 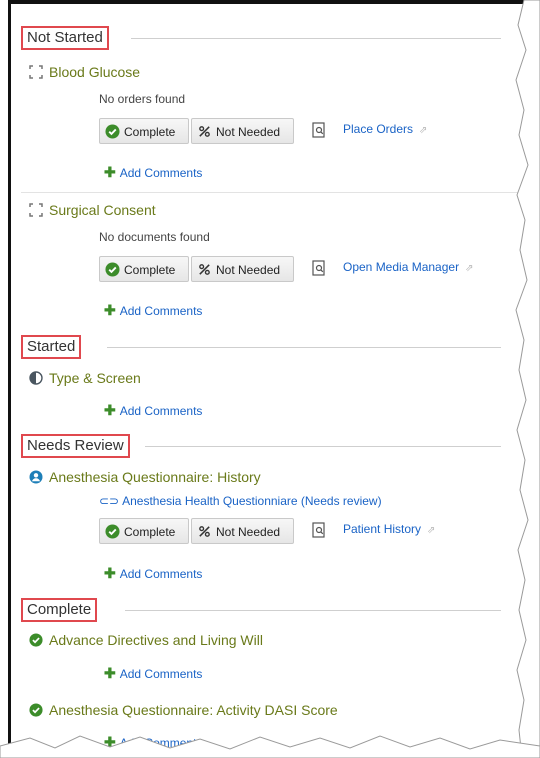 I want to click on torn-edge-right, so click(x=527, y=379).